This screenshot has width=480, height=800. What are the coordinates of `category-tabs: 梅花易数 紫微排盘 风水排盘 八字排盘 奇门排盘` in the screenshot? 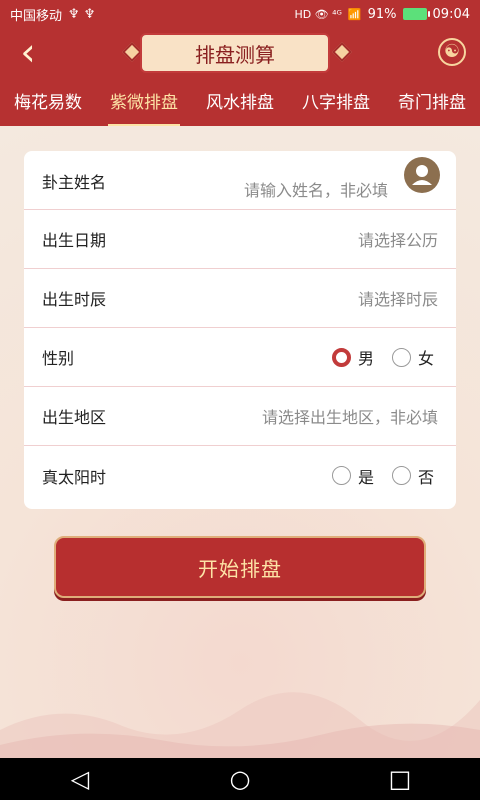 It's located at (240, 103).